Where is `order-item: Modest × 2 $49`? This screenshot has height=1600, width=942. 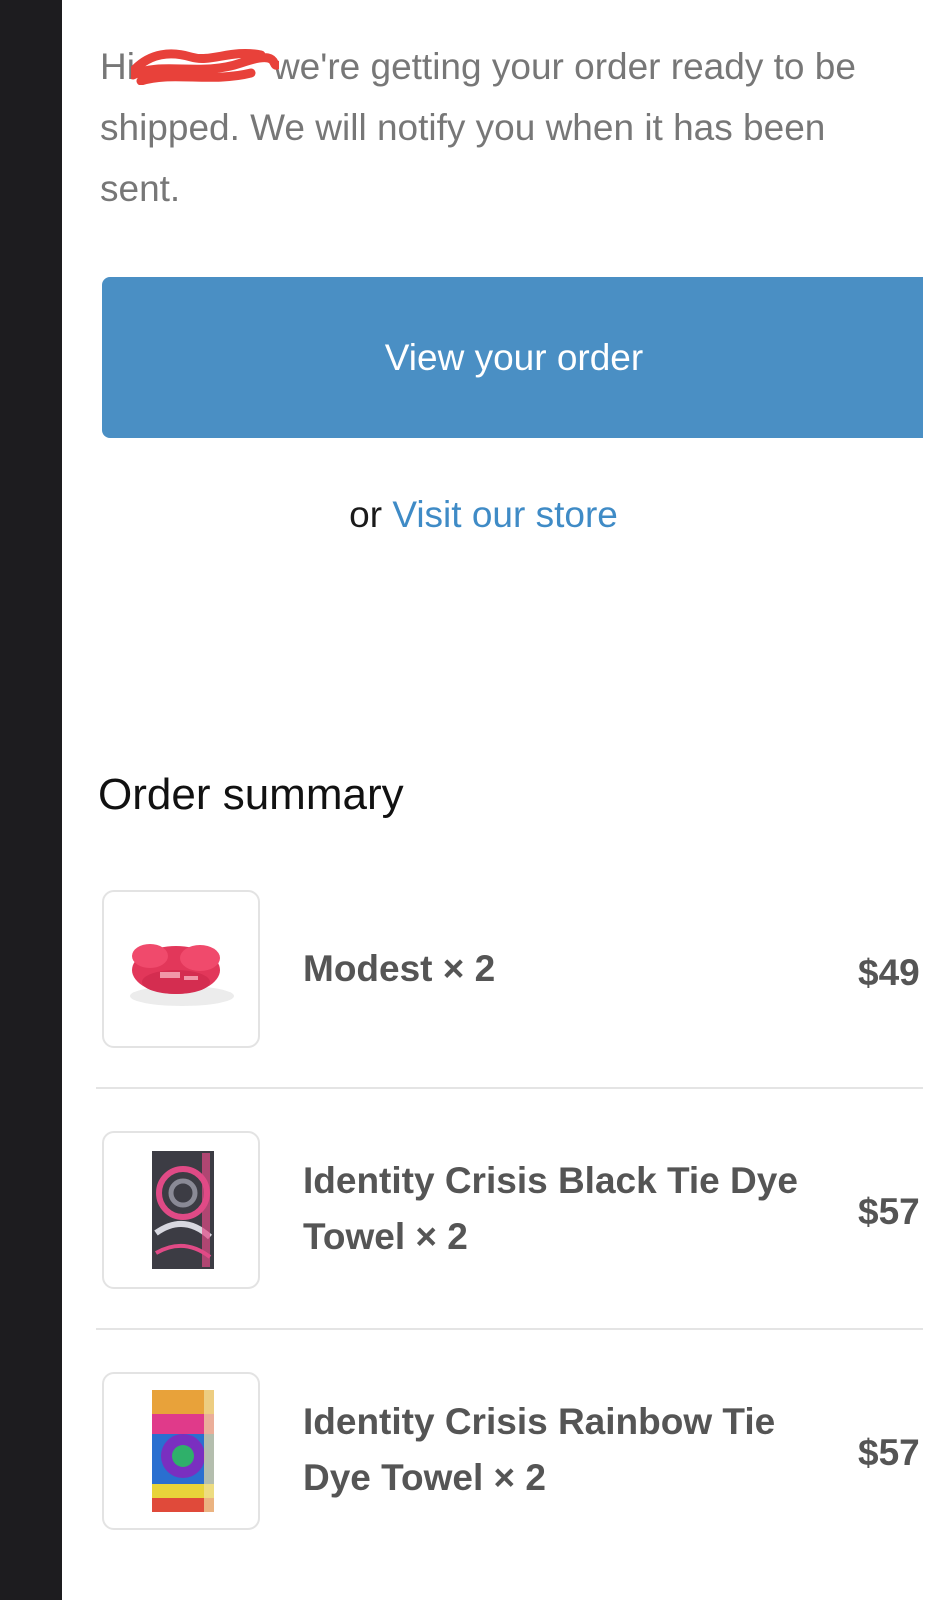
order-item: Modest × 2 $49 is located at coordinates (510, 1005).